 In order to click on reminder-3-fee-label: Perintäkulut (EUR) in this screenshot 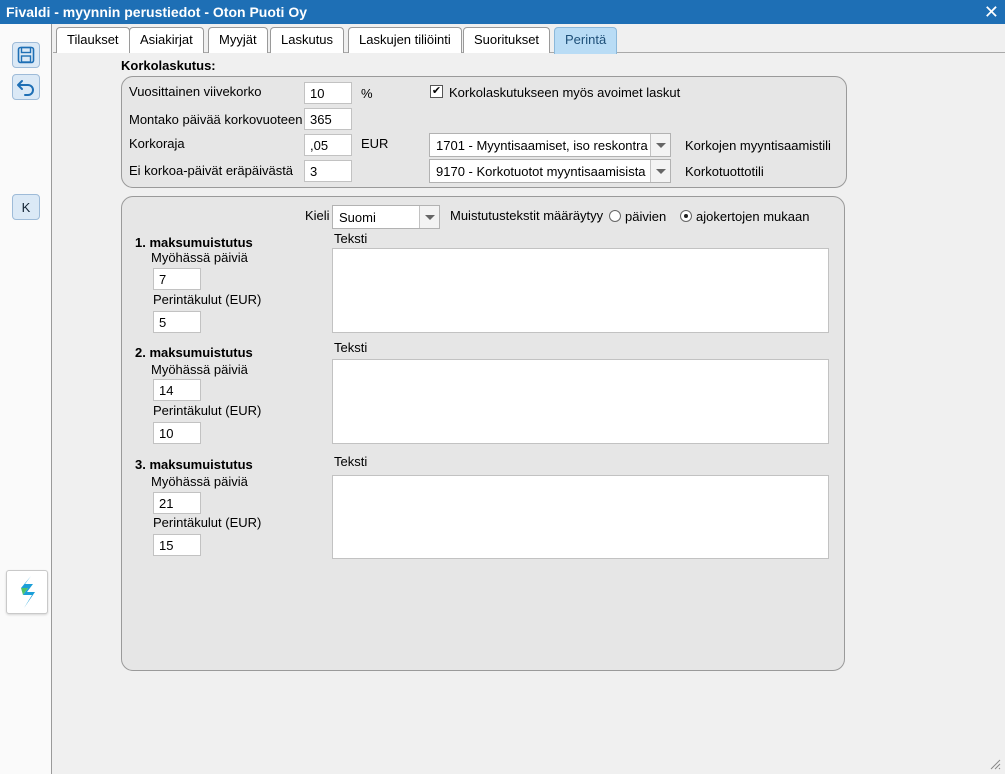, I will do `click(207, 522)`.